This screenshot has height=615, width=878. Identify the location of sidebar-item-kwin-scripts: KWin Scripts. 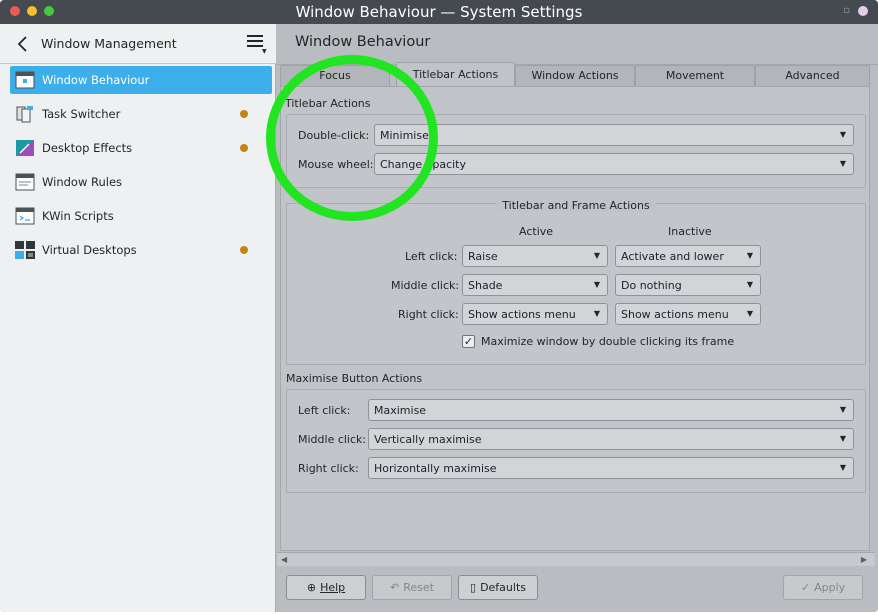
(138, 219).